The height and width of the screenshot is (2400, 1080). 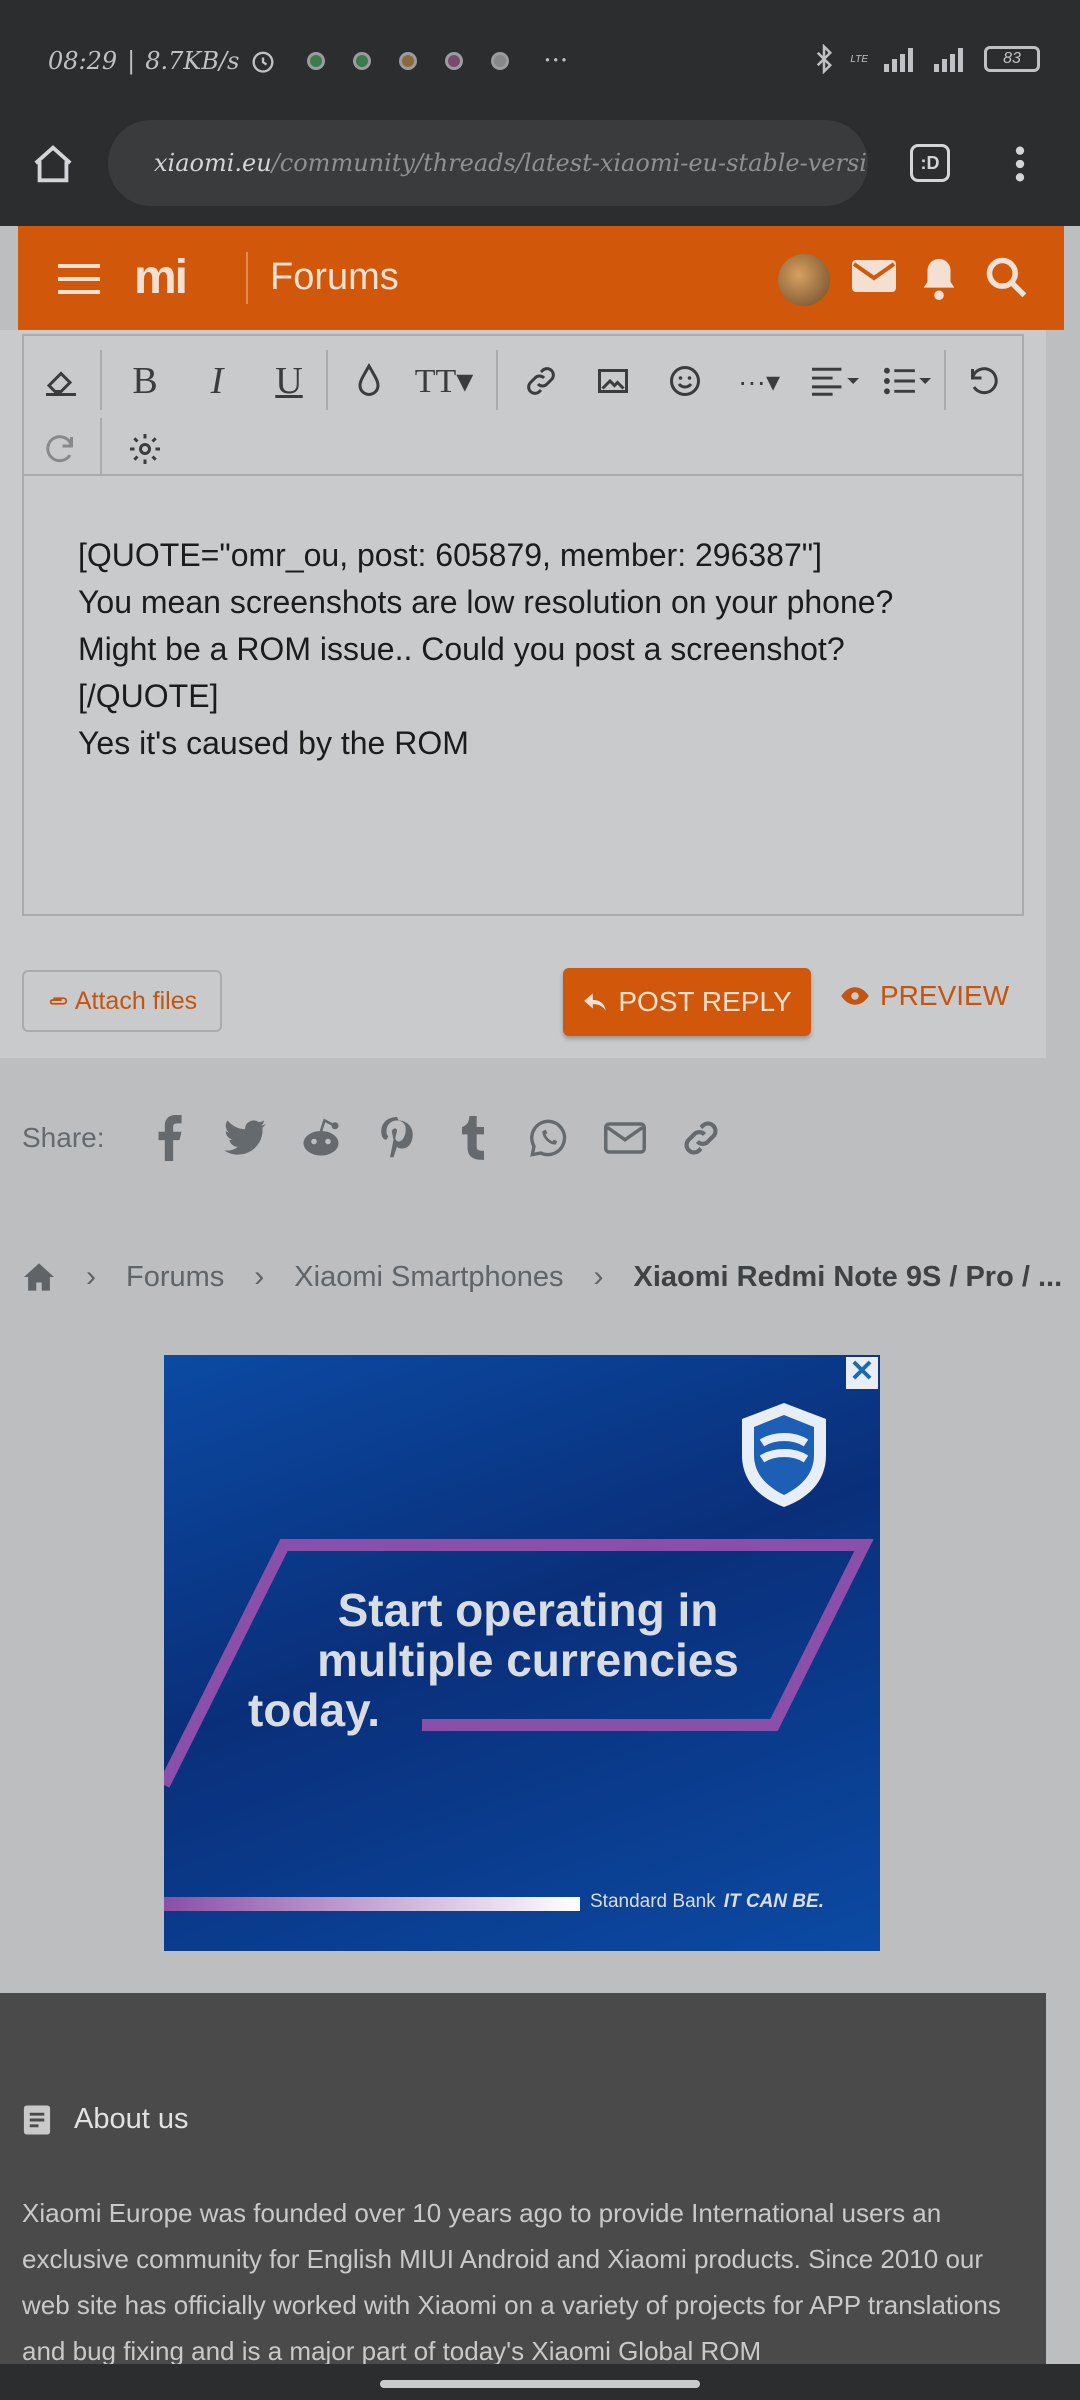 I want to click on status-right: LTE 83, so click(x=927, y=59).